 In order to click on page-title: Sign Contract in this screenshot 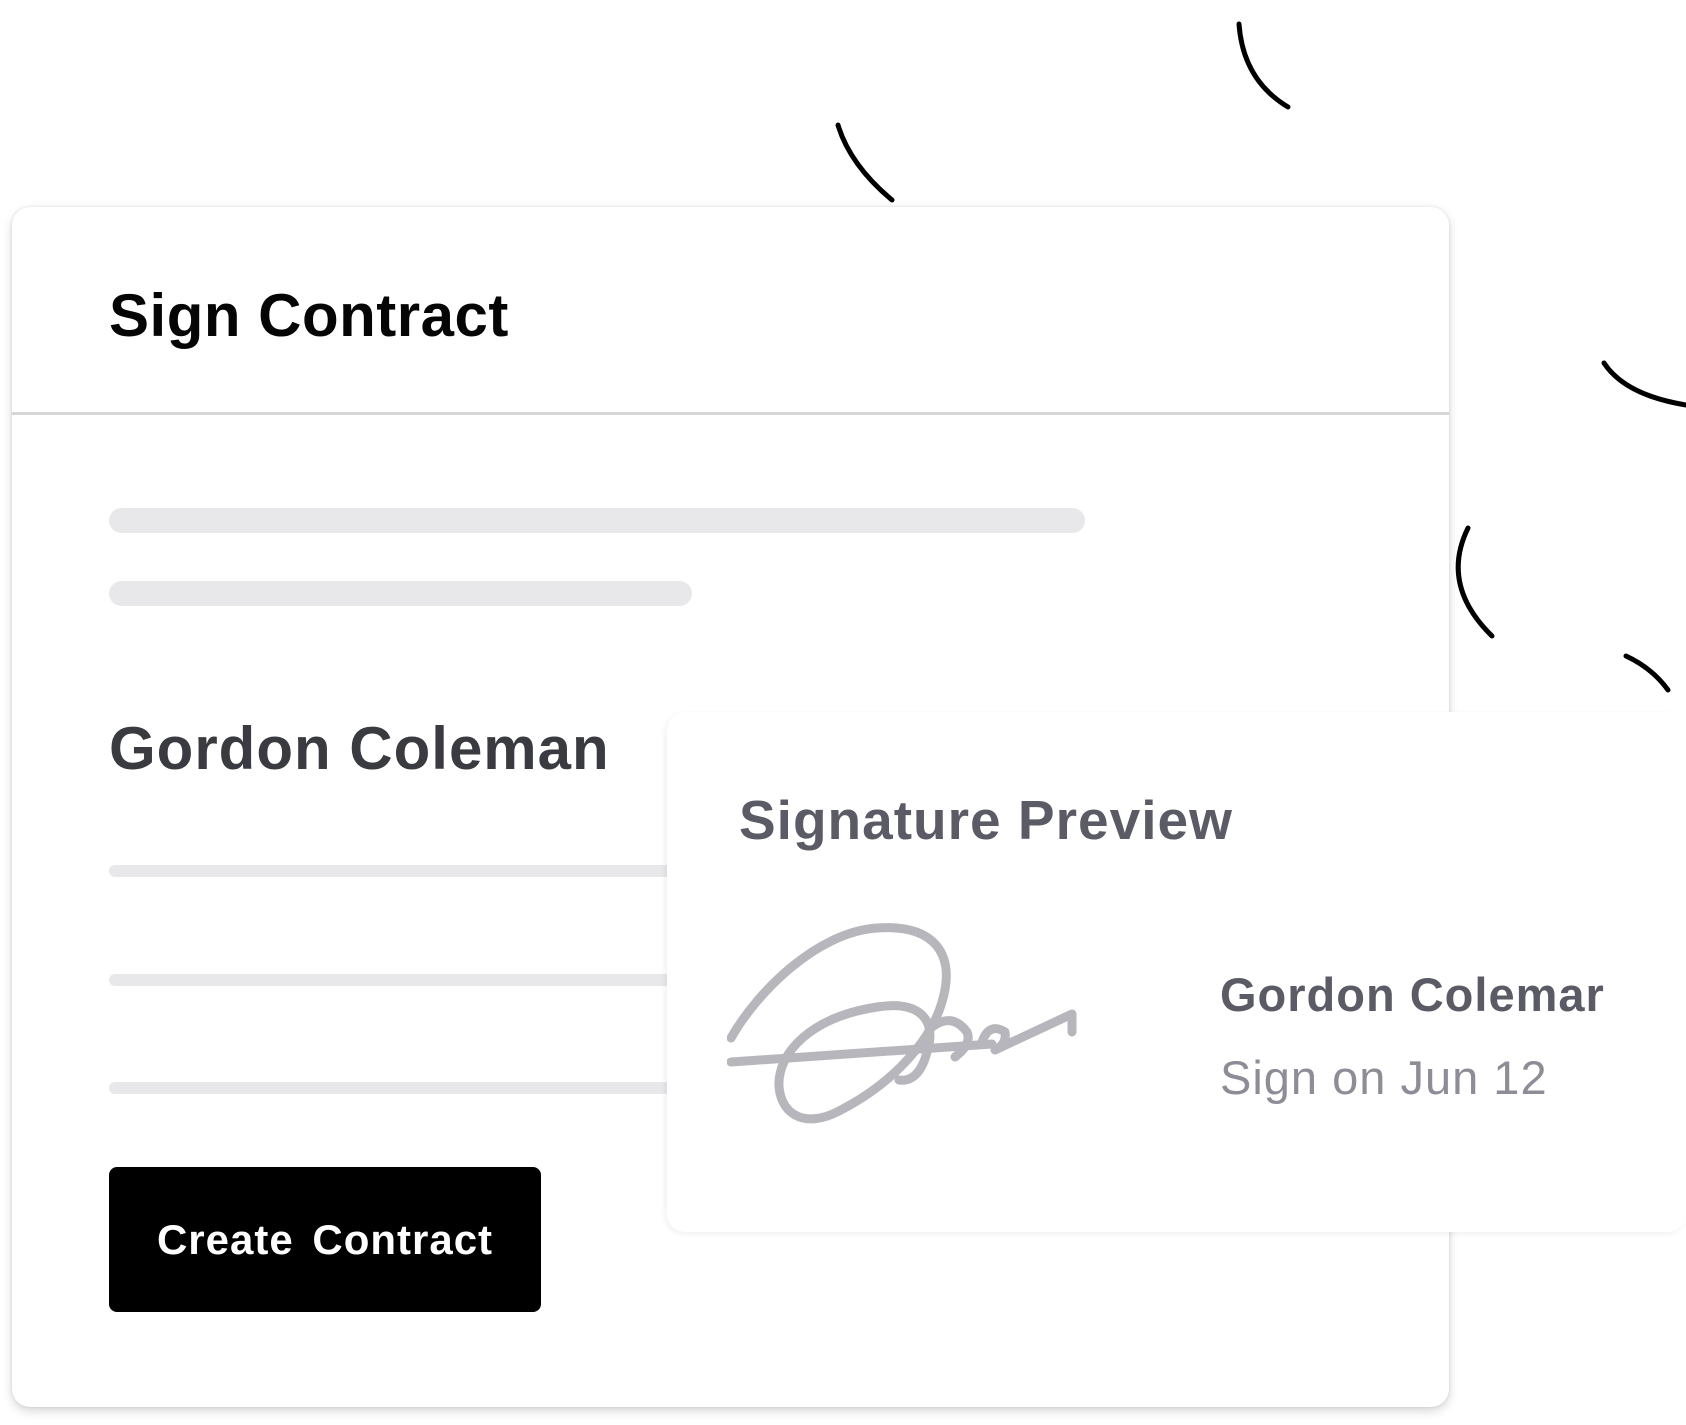, I will do `click(309, 315)`.